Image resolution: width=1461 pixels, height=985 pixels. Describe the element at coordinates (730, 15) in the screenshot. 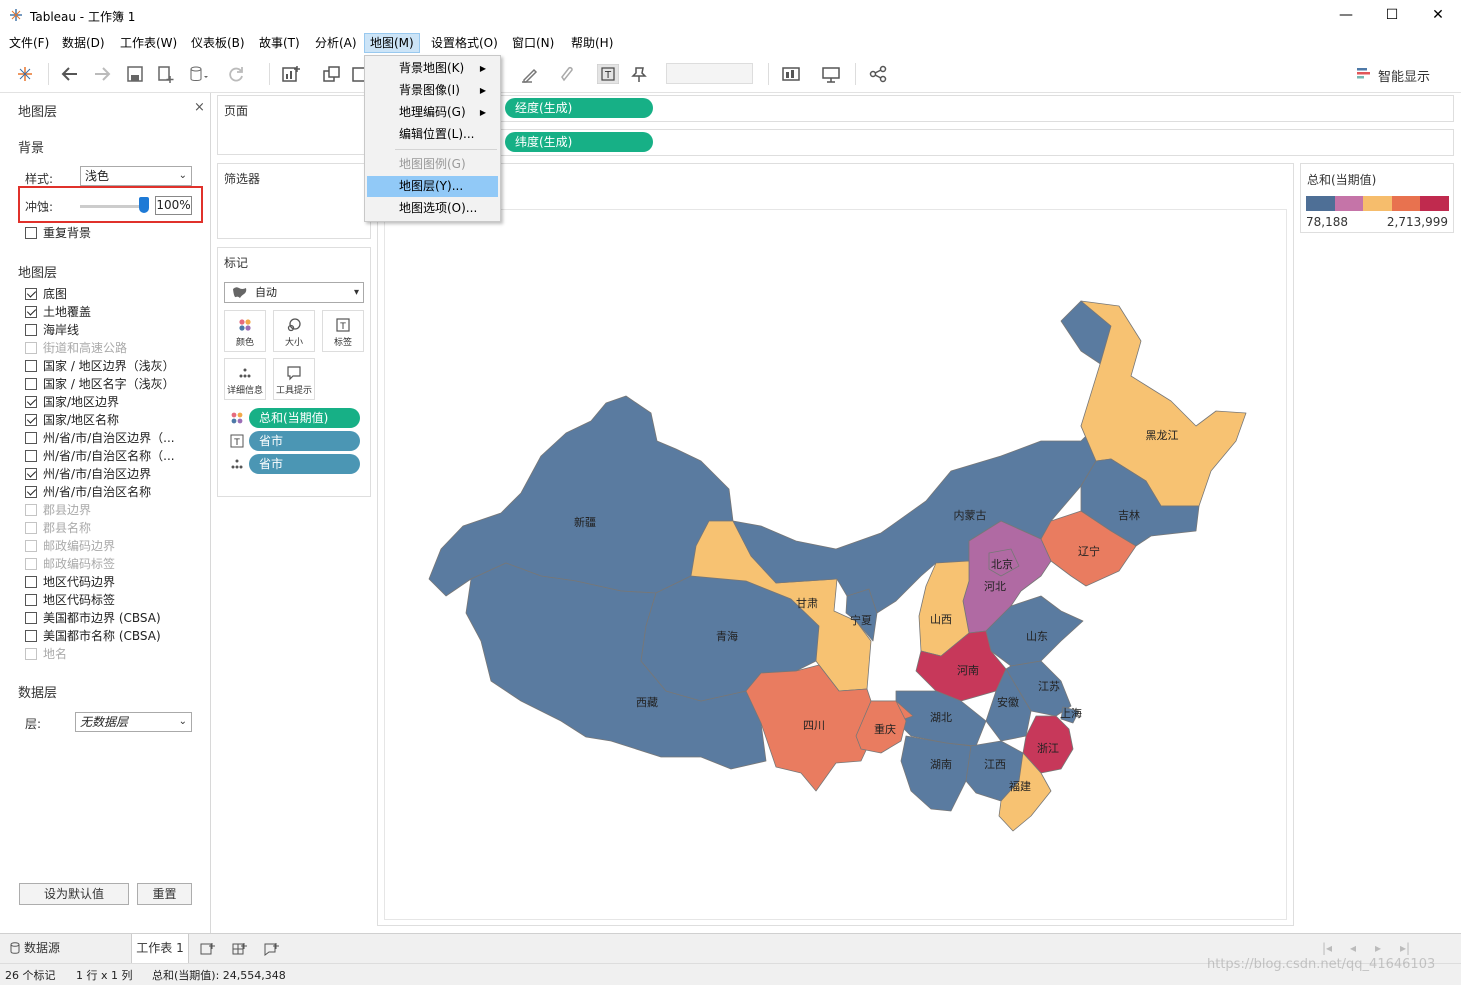

I see `title-bar: Tableau - 工作簿 1 — ☐ ✕` at that location.